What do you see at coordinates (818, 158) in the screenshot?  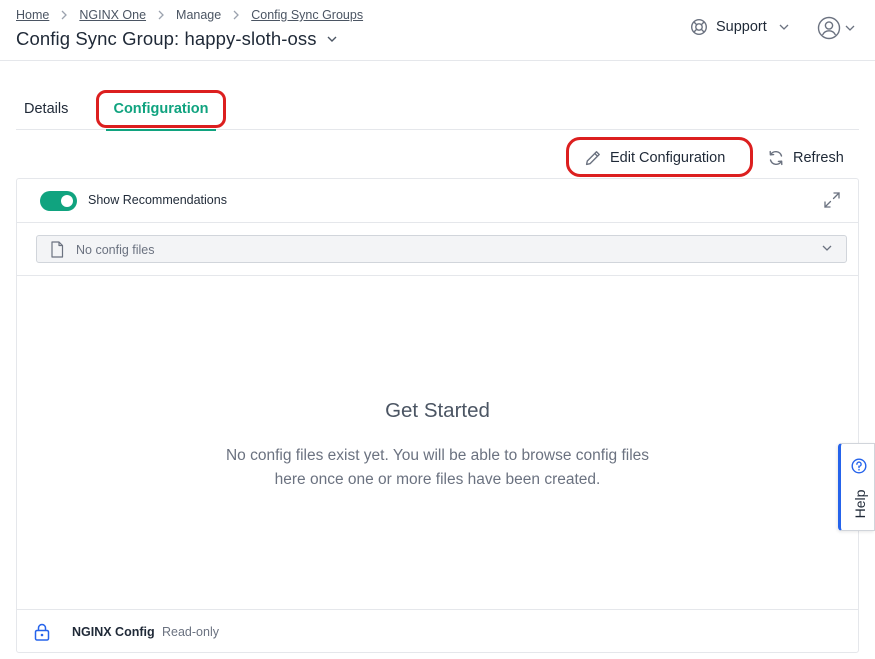 I see `refresh-label: Refresh` at bounding box center [818, 158].